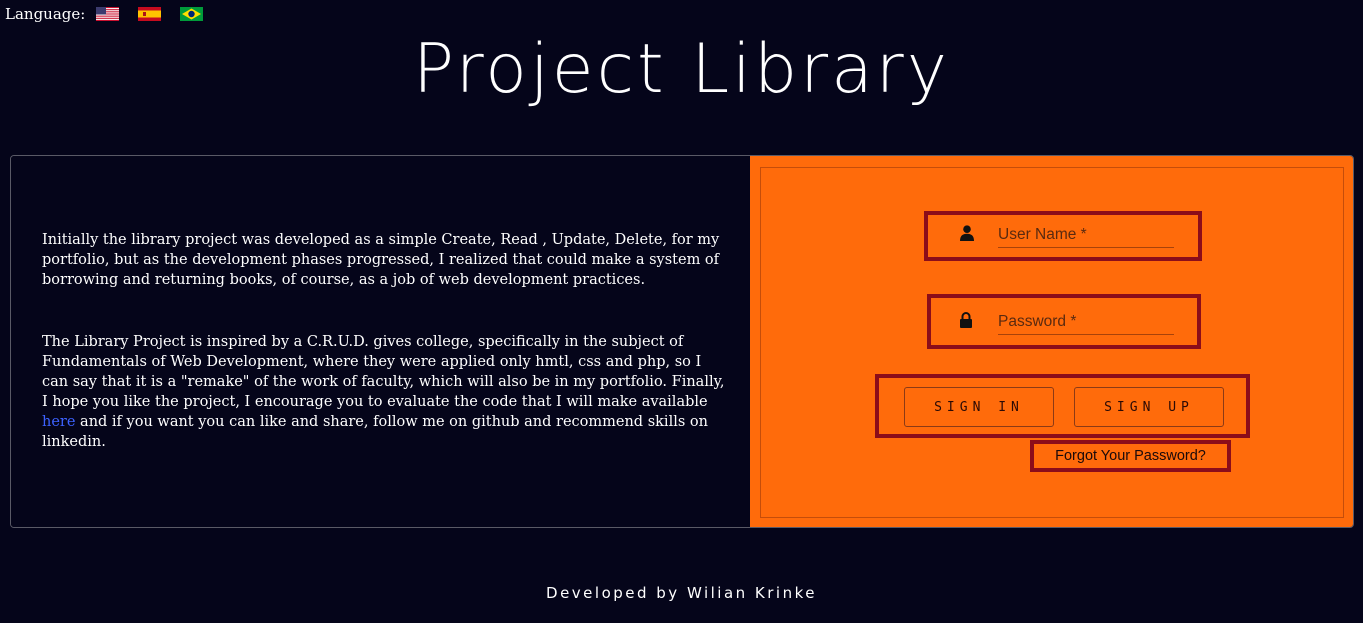 The width and height of the screenshot is (1363, 623). I want to click on username-input, so click(1086, 235).